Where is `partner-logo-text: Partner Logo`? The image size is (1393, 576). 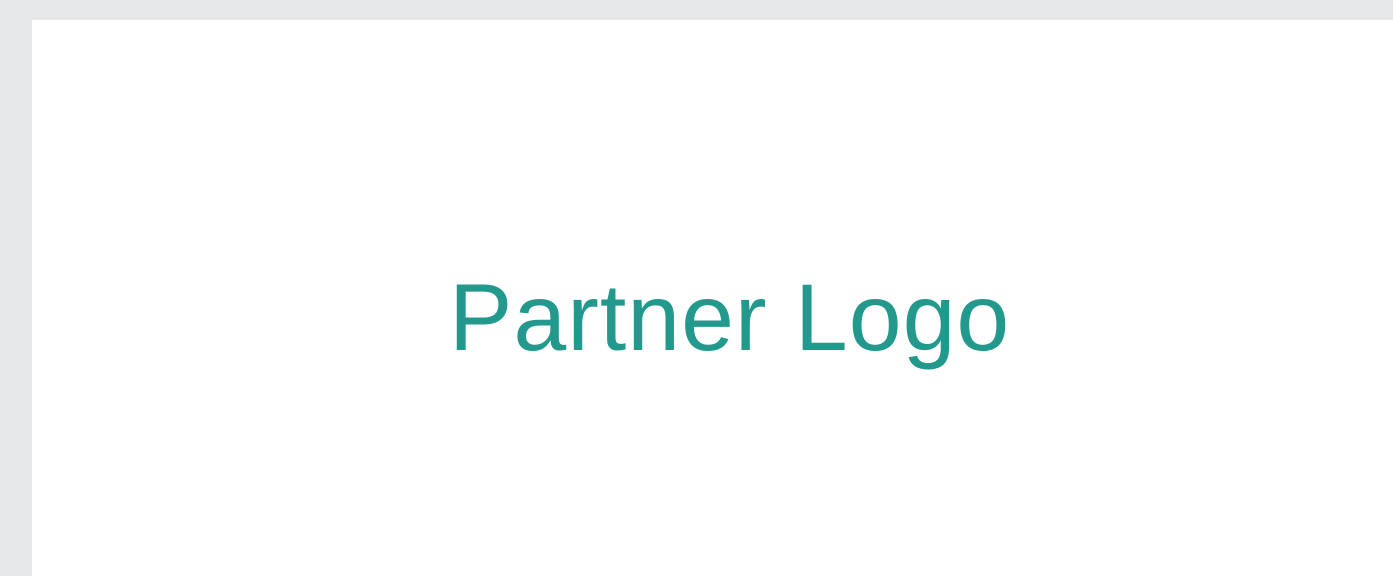 partner-logo-text: Partner Logo is located at coordinates (730, 318).